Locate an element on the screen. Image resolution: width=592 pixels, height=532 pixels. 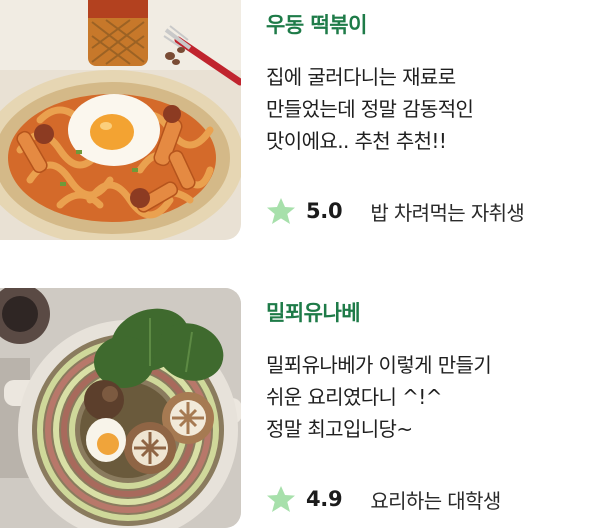
recipe-description-line: 밀푀유나베가 이렇게 만들기 is located at coordinates (379, 365).